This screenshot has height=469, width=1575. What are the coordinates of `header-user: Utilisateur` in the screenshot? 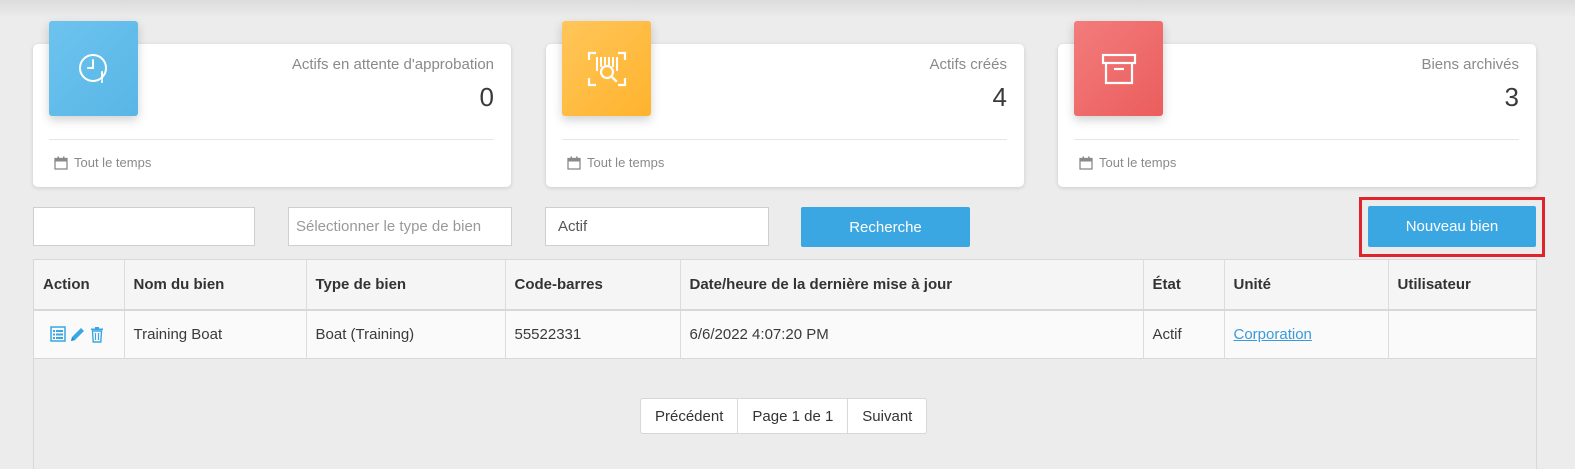 It's located at (1462, 285).